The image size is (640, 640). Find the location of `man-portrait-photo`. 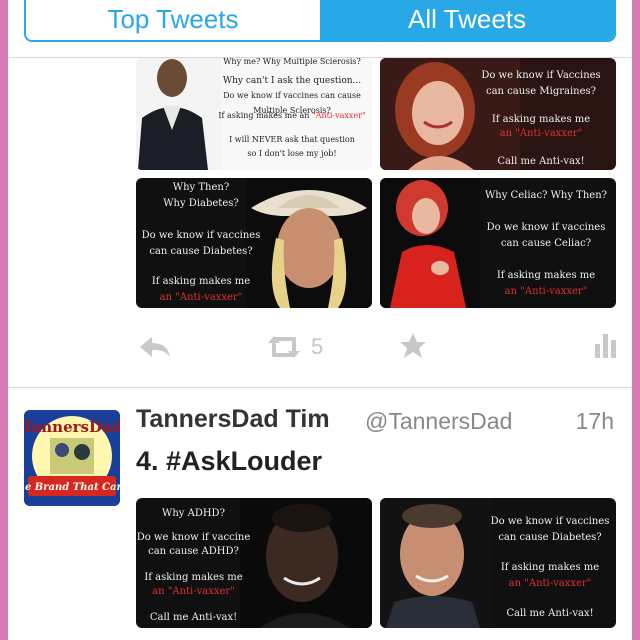

man-portrait-photo is located at coordinates (306, 563).